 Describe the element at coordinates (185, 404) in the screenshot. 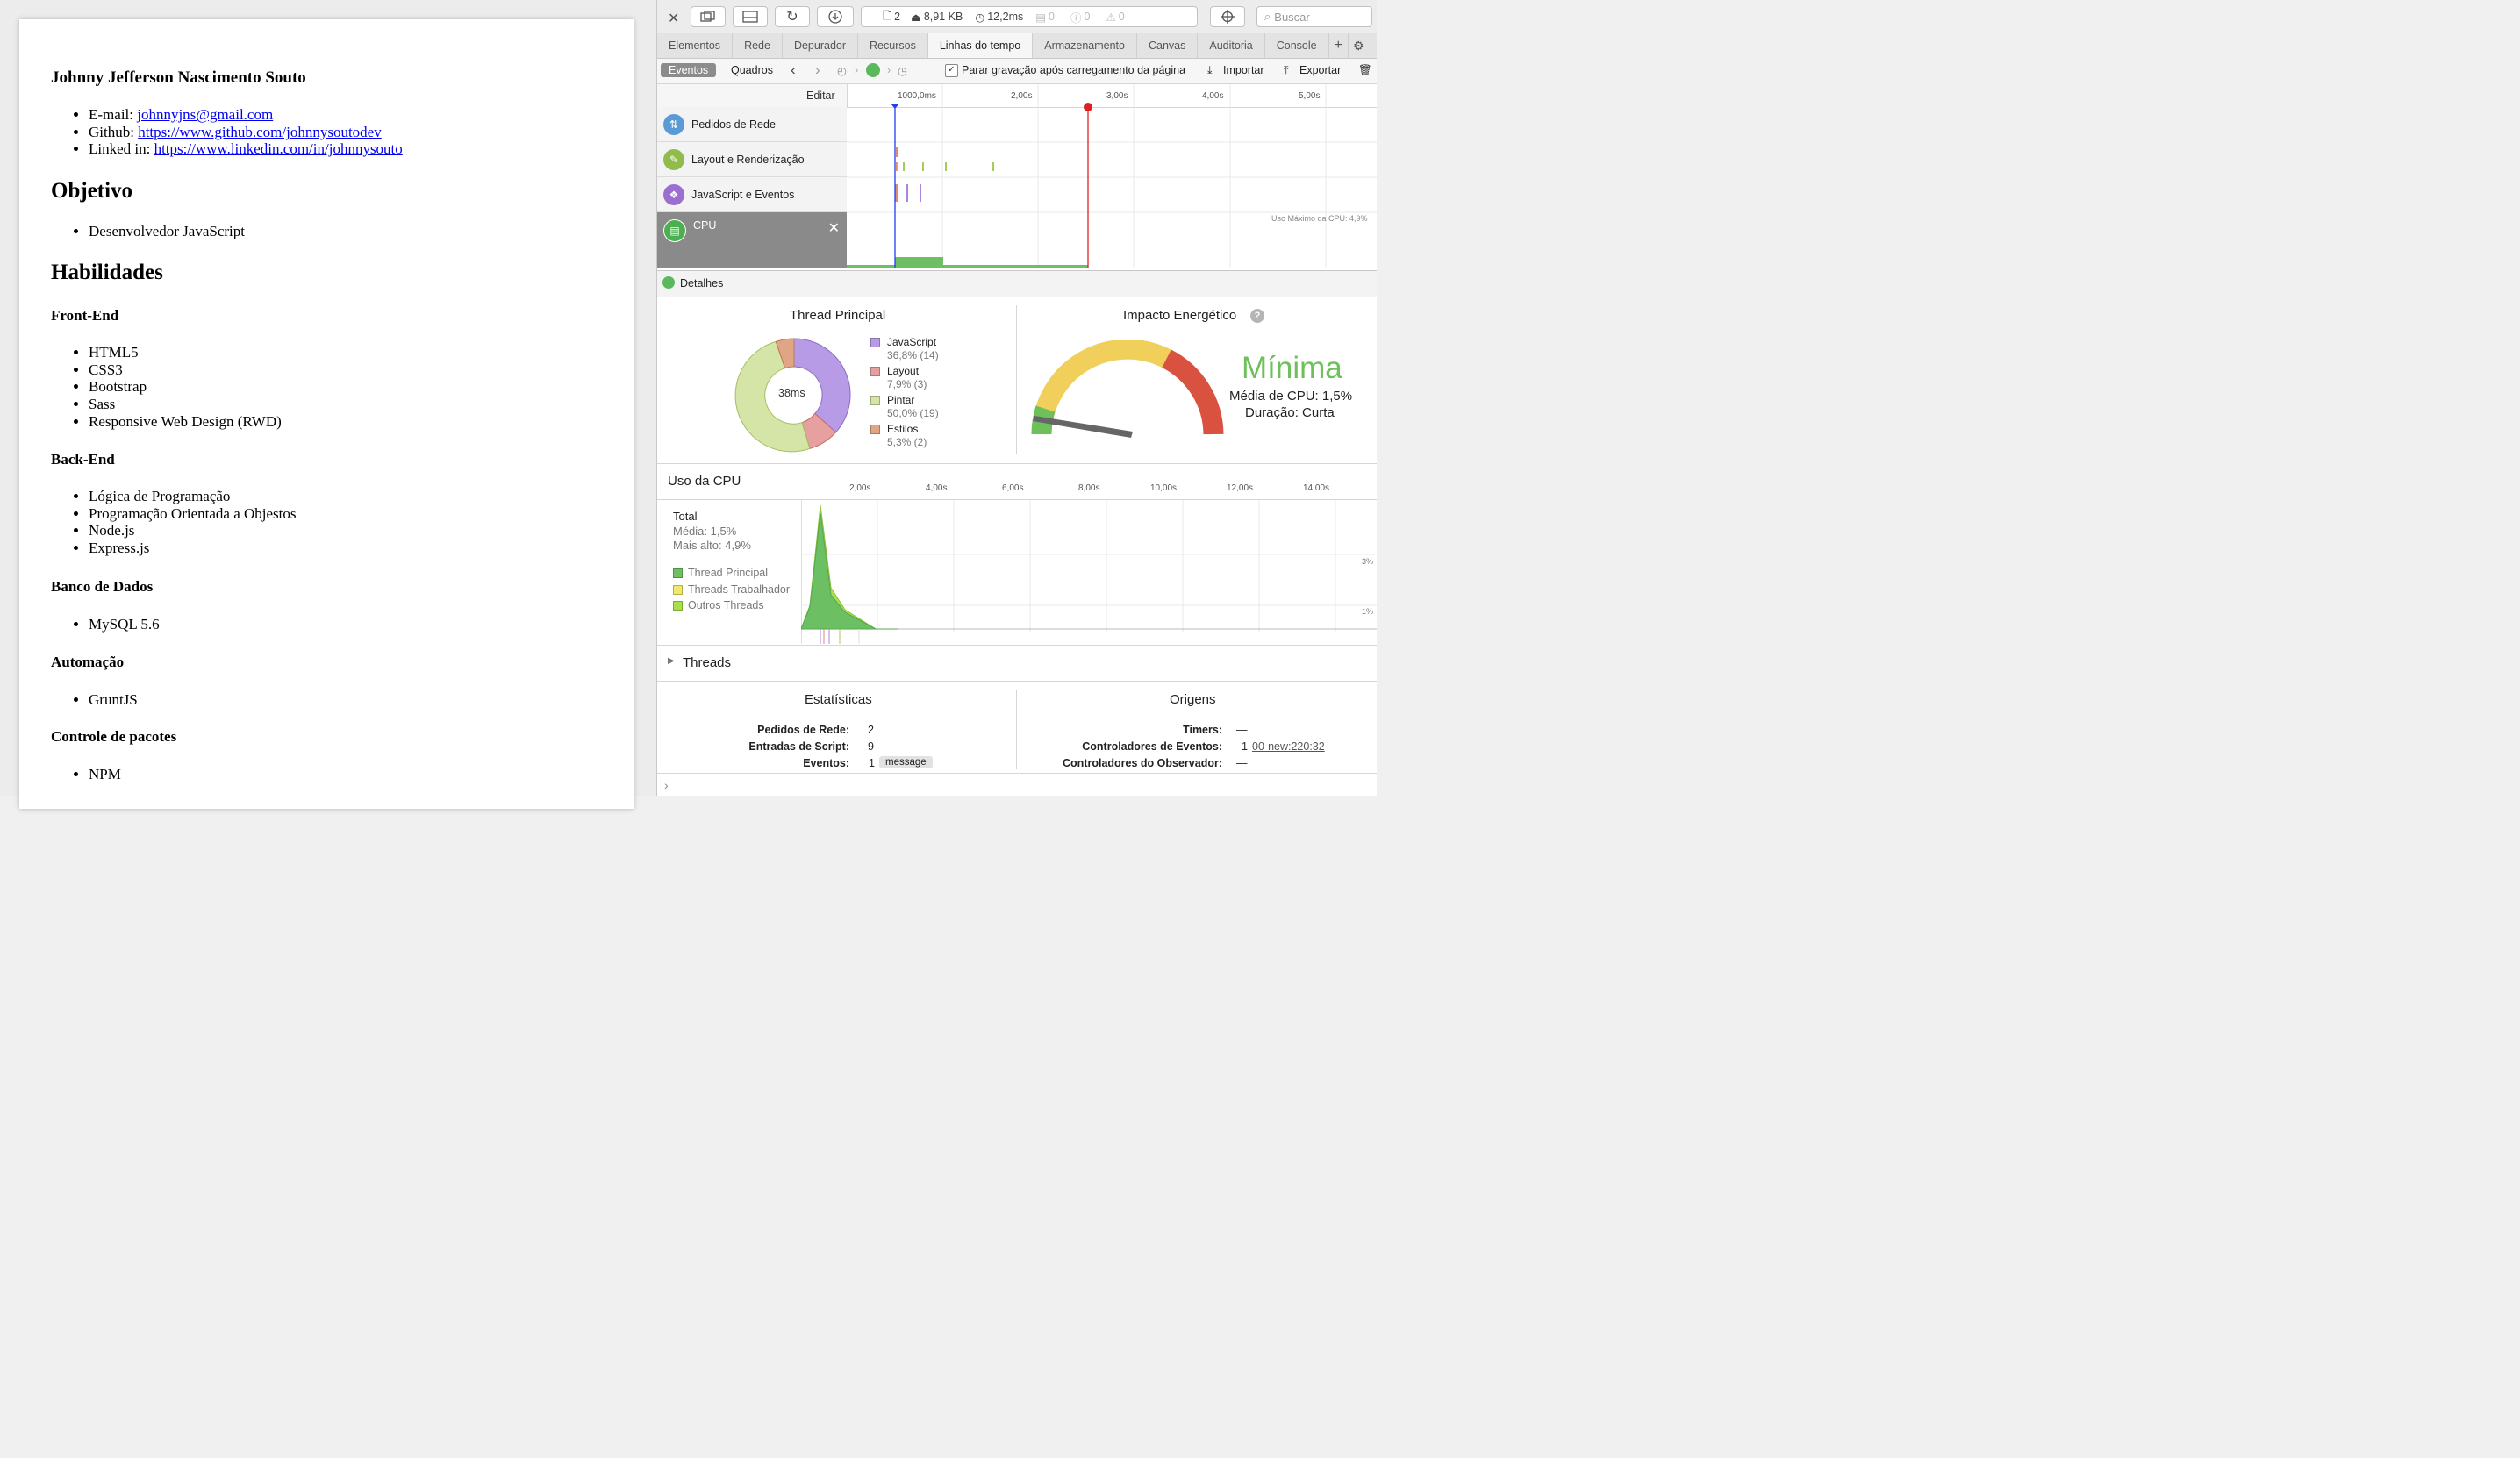

I see `list-item: Sass` at that location.